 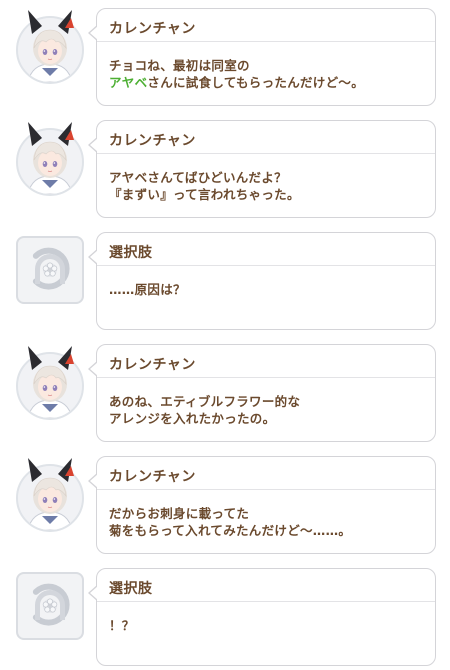 I want to click on message-segment: だからお刺身に載ってた, so click(x=179, y=513).